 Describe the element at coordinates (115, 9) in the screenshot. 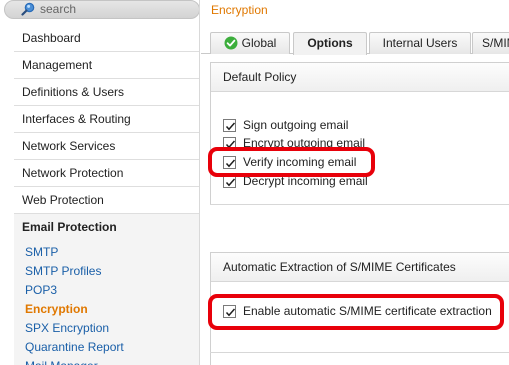

I see `search-input` at that location.